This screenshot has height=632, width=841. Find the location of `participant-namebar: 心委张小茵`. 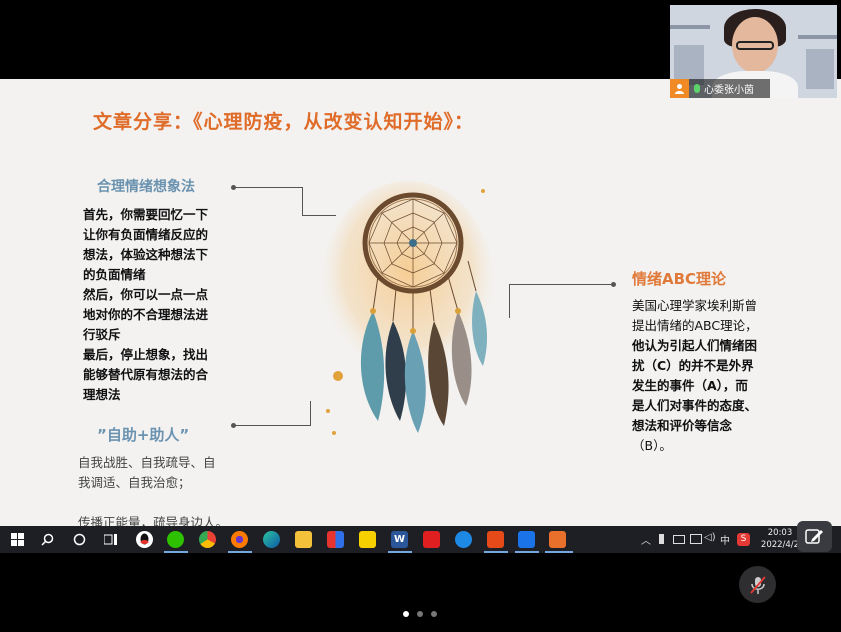

participant-namebar: 心委张小茵 is located at coordinates (720, 88).